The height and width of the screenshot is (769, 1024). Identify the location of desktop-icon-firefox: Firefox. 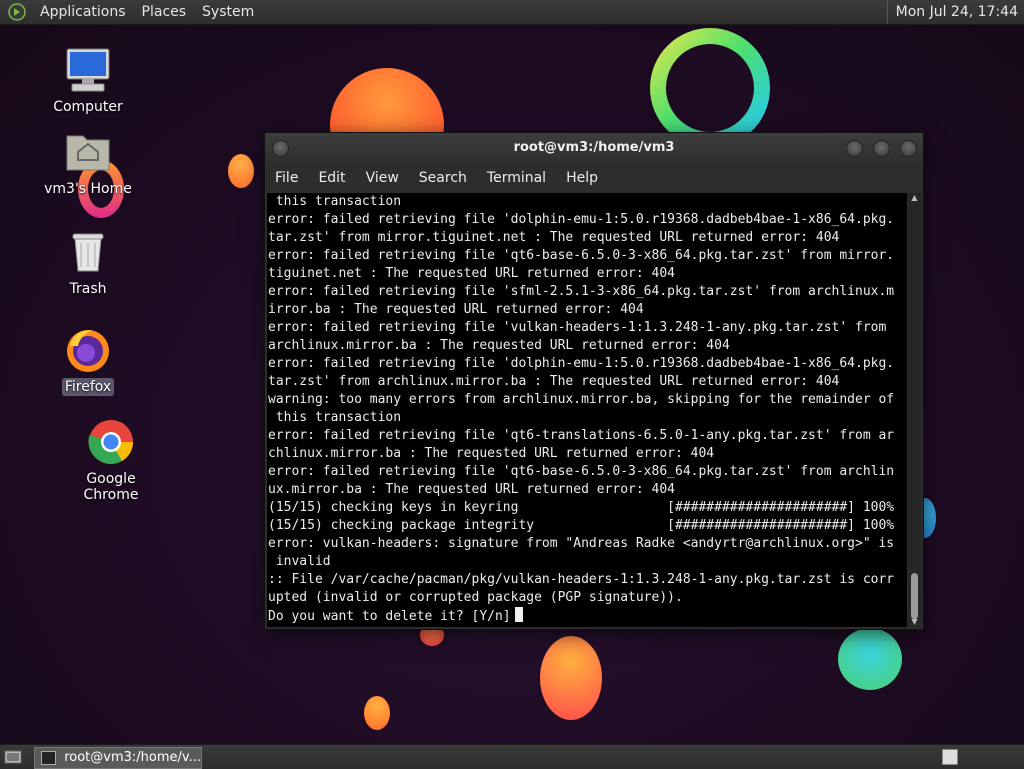
(88, 361).